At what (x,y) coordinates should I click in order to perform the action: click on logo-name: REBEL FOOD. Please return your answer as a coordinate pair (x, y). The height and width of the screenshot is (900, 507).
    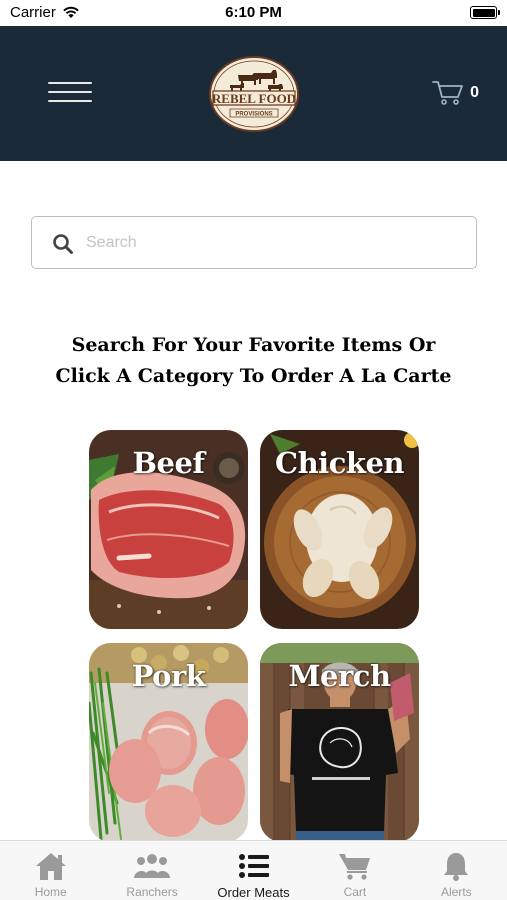
    Looking at the image, I should click on (254, 98).